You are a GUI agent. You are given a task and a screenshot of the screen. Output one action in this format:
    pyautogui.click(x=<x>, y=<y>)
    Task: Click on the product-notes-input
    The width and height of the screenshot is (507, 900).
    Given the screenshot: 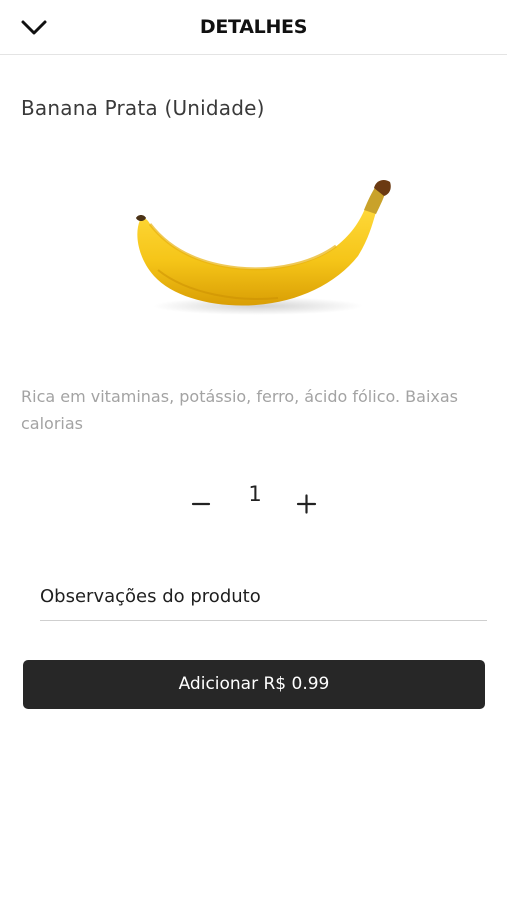 What is the action you would take?
    pyautogui.click(x=263, y=596)
    